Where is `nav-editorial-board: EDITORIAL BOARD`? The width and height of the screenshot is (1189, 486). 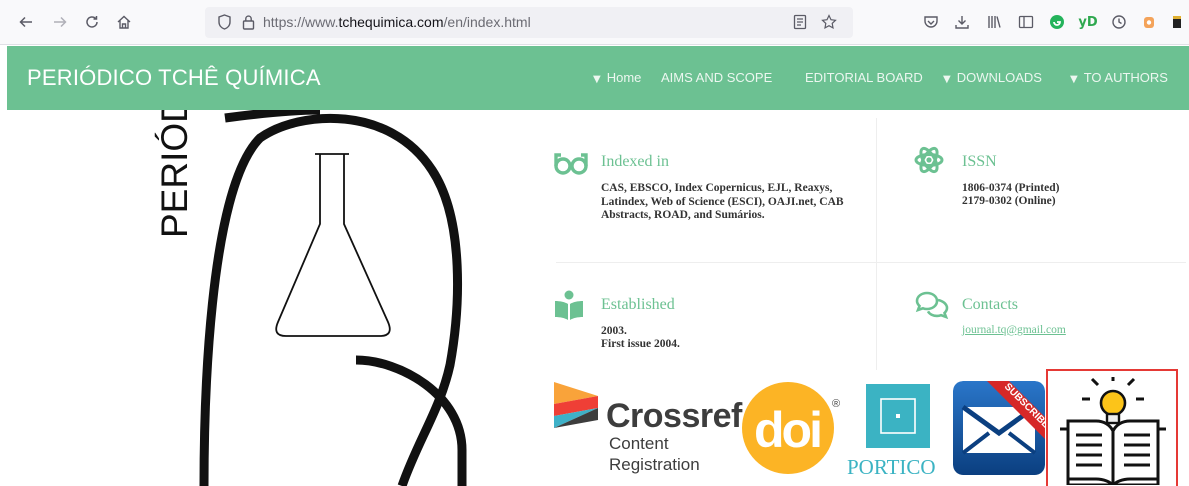 nav-editorial-board: EDITORIAL BOARD is located at coordinates (864, 77).